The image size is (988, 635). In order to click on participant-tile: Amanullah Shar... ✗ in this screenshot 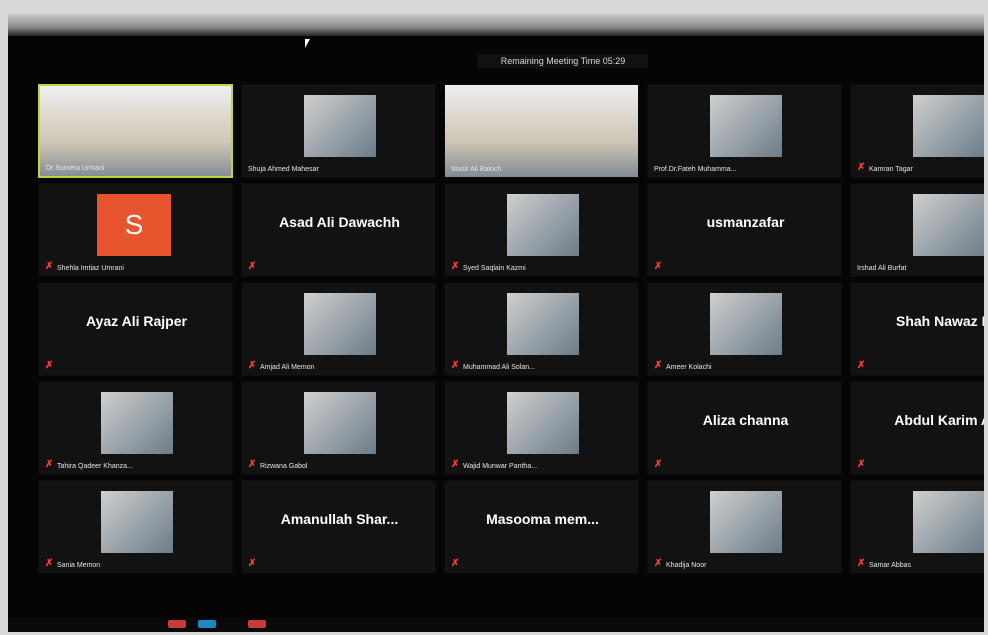, I will do `click(338, 527)`.